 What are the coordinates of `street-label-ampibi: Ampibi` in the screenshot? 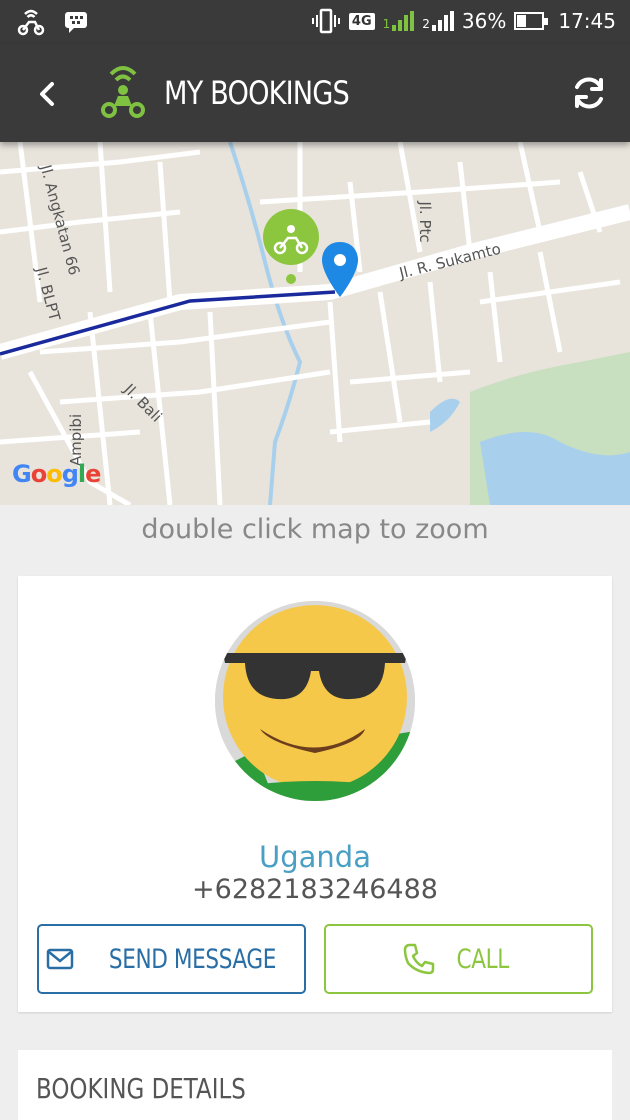 It's located at (76, 440).